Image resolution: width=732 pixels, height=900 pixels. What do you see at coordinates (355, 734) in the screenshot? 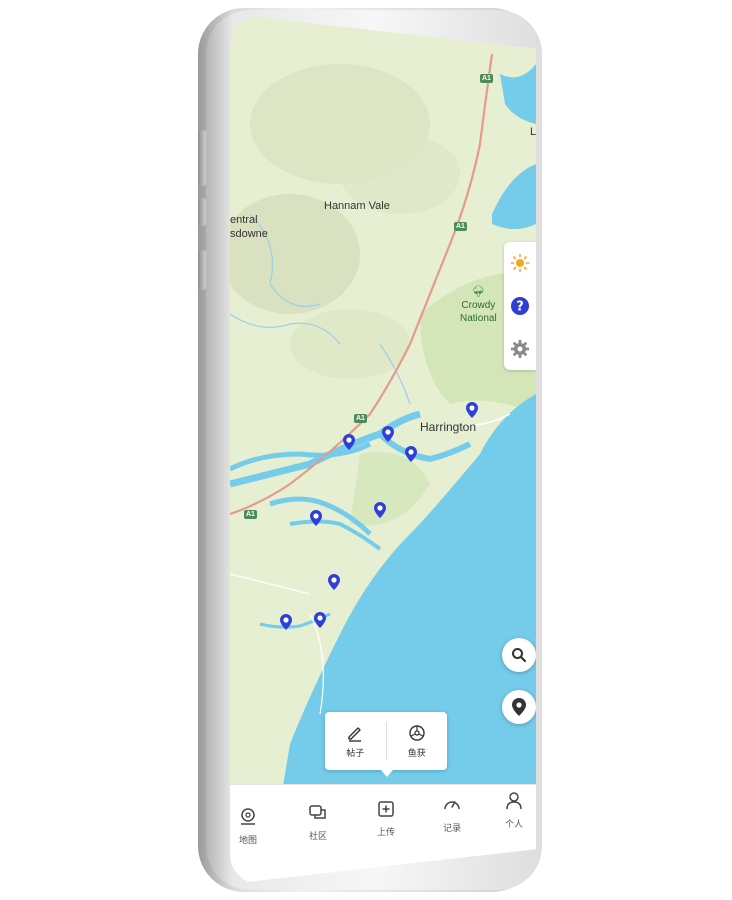
I see `pencil-icon` at bounding box center [355, 734].